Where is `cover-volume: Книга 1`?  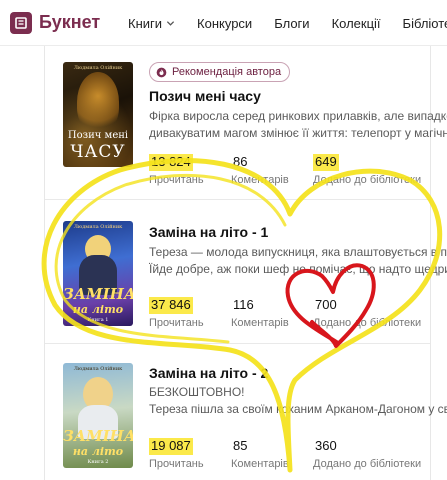 cover-volume: Книга 1 is located at coordinates (98, 320).